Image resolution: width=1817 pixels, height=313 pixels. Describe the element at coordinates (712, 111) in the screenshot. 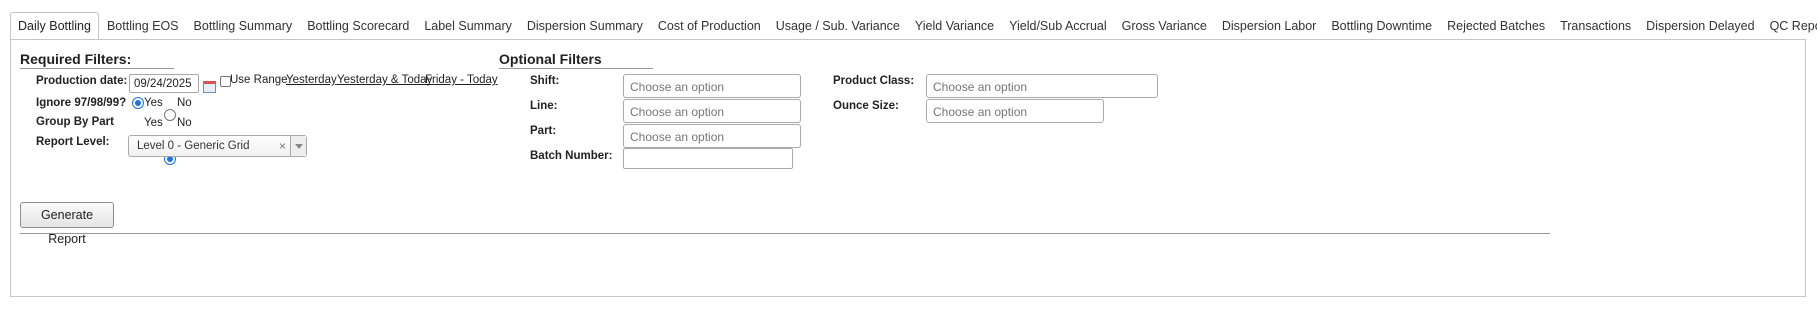

I see `line-select: Choose an option` at that location.